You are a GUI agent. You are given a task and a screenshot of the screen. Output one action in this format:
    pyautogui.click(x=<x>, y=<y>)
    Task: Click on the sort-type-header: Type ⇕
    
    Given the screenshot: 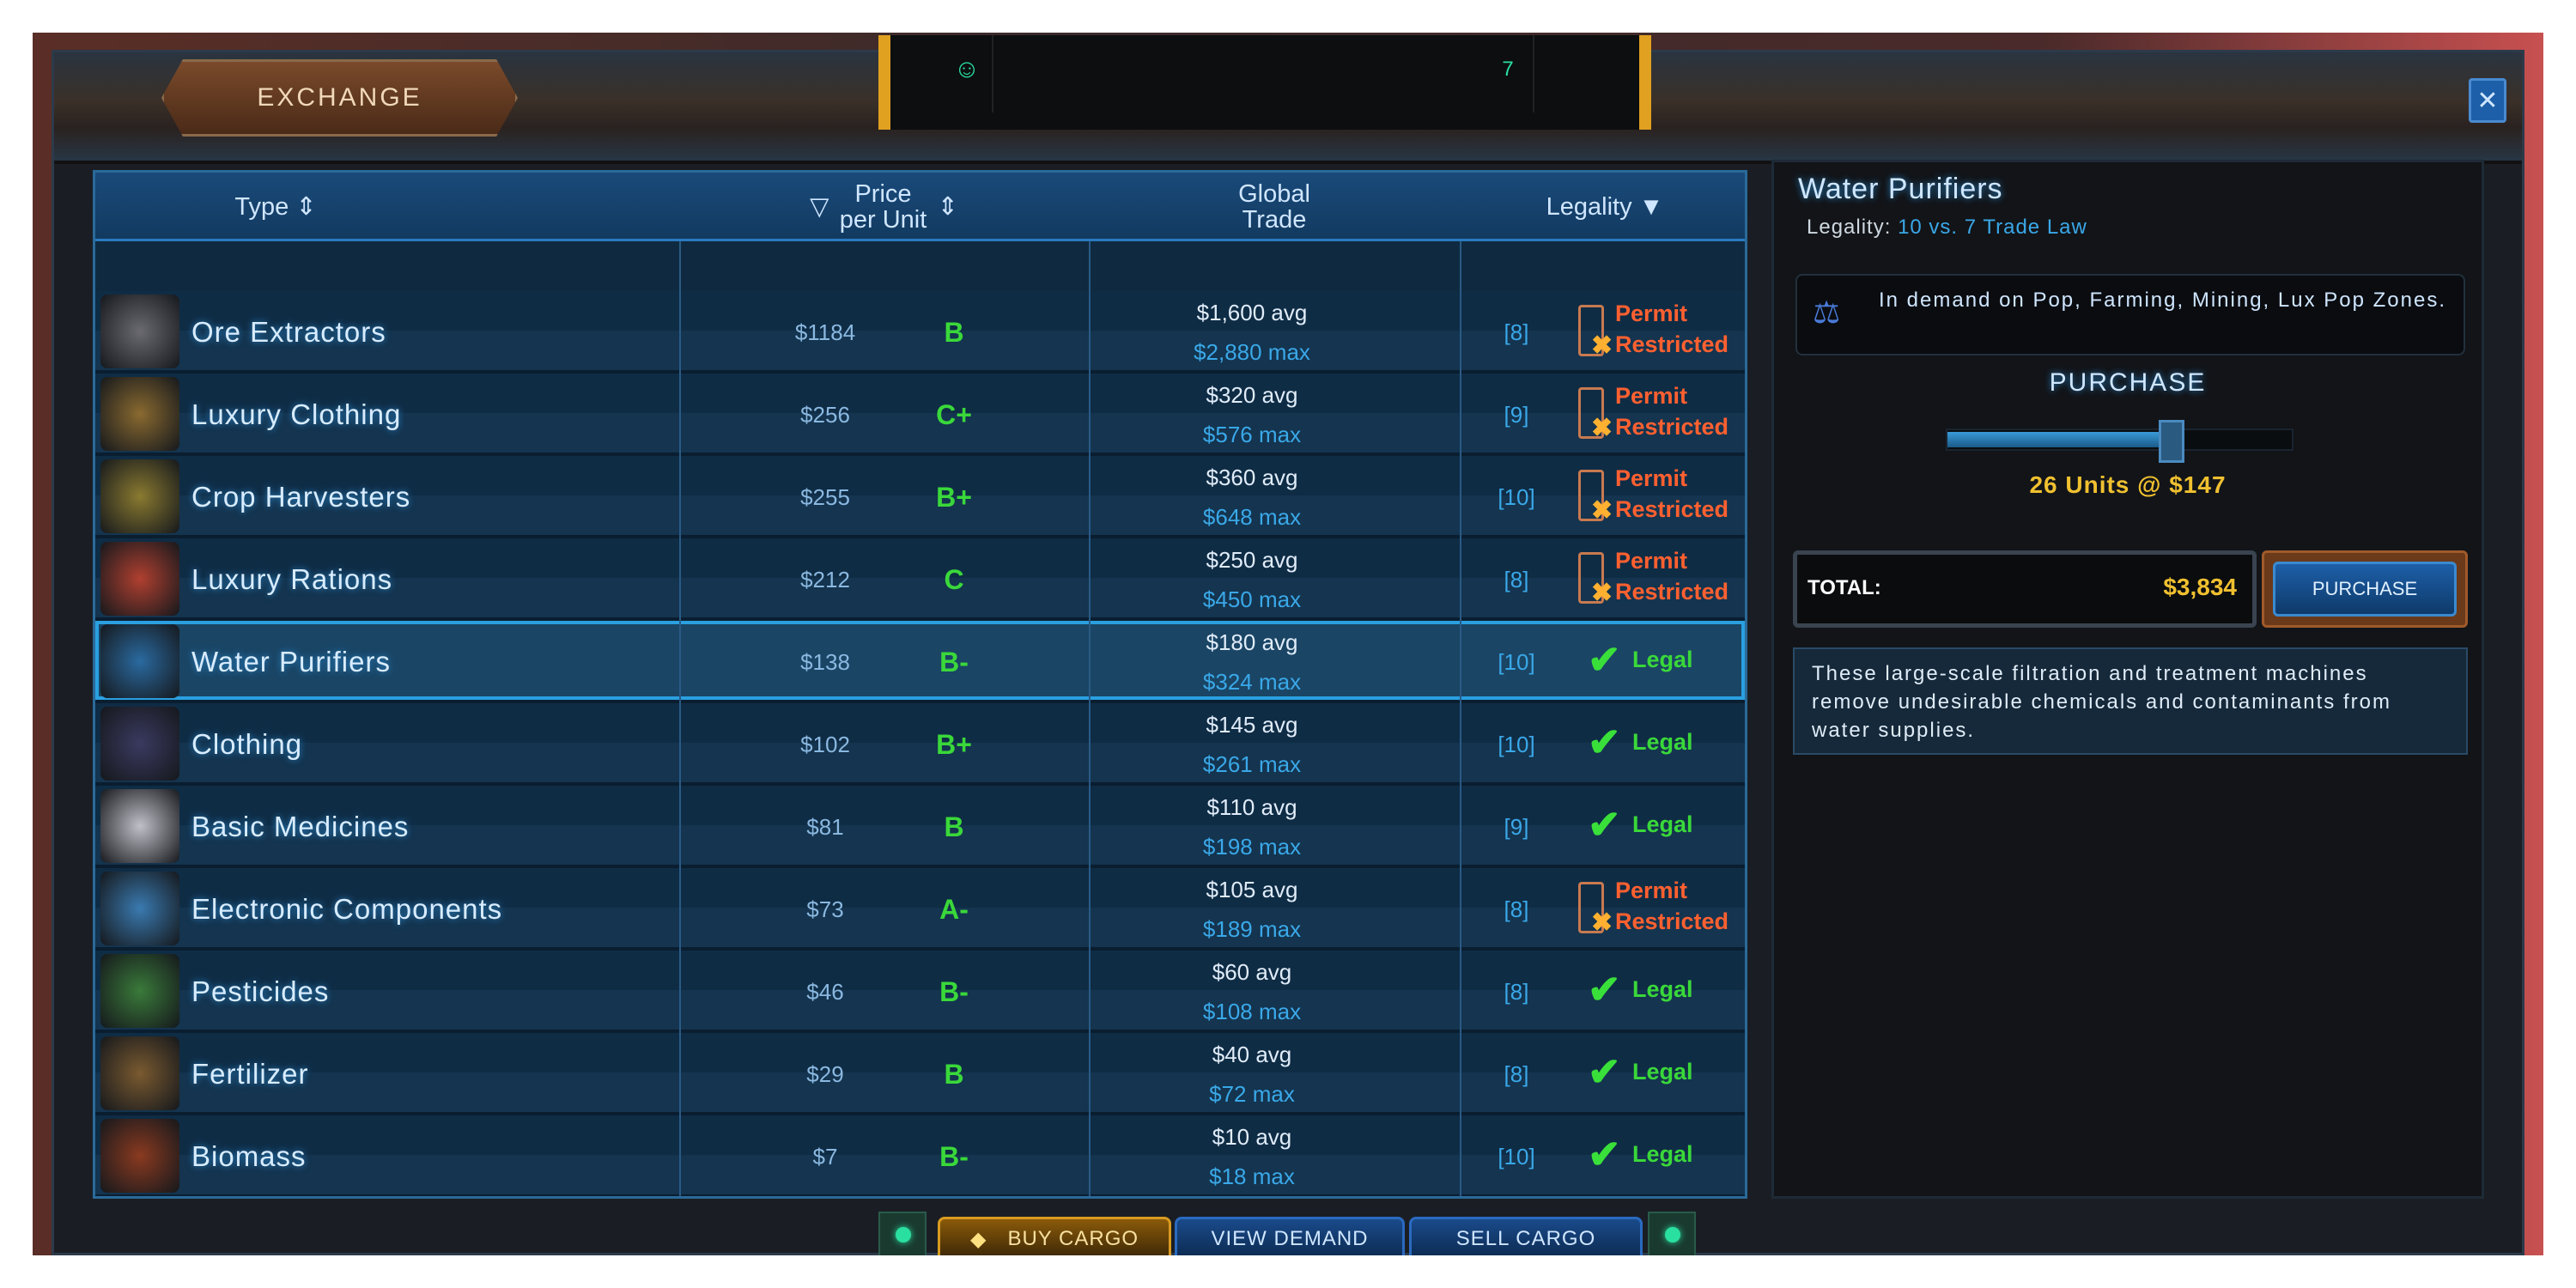 What is the action you would take?
    pyautogui.click(x=275, y=207)
    